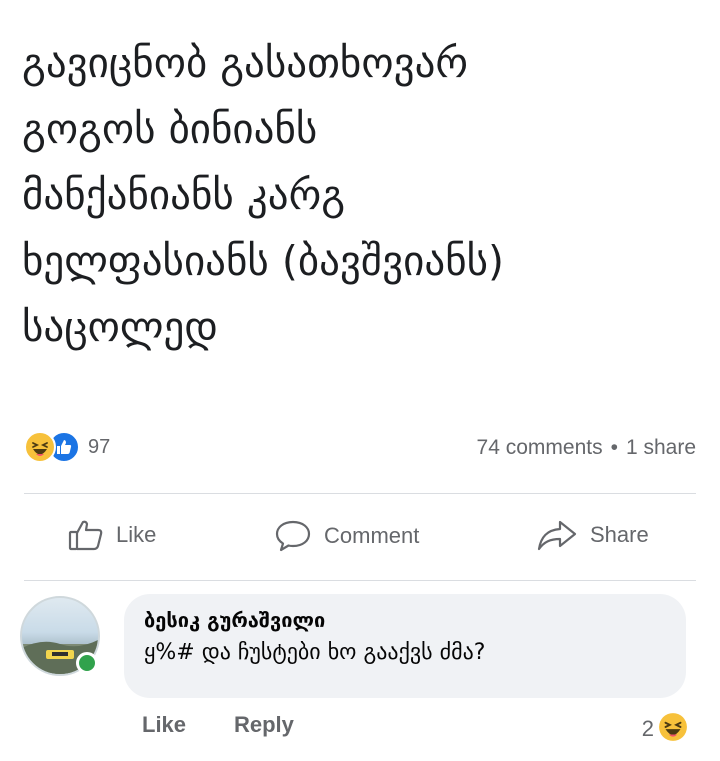 Image resolution: width=720 pixels, height=761 pixels. I want to click on comment-actions: Like Reply 2, so click(422, 729).